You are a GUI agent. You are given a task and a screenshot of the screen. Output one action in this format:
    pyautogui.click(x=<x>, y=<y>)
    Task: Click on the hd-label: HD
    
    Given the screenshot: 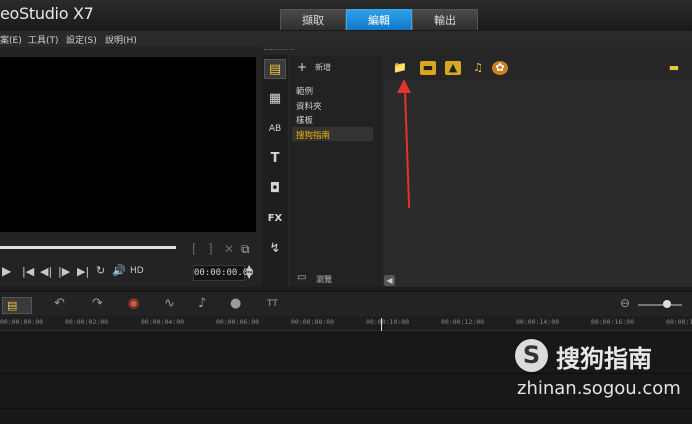 What is the action you would take?
    pyautogui.click(x=137, y=271)
    